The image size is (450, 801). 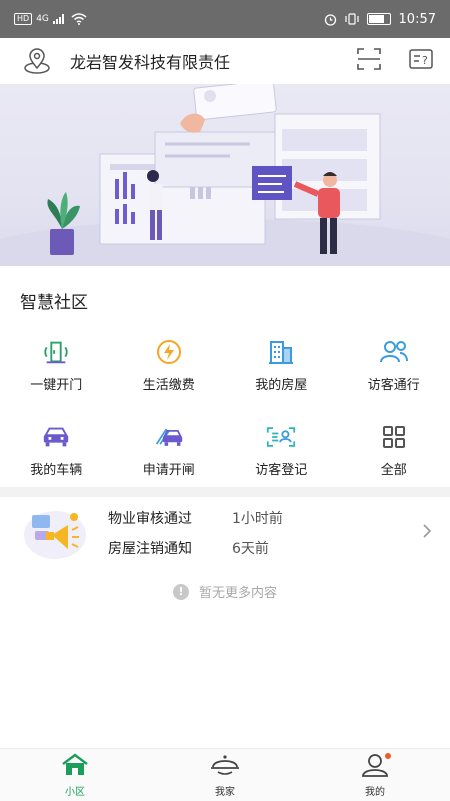 I want to click on wifi-icon, so click(x=79, y=19).